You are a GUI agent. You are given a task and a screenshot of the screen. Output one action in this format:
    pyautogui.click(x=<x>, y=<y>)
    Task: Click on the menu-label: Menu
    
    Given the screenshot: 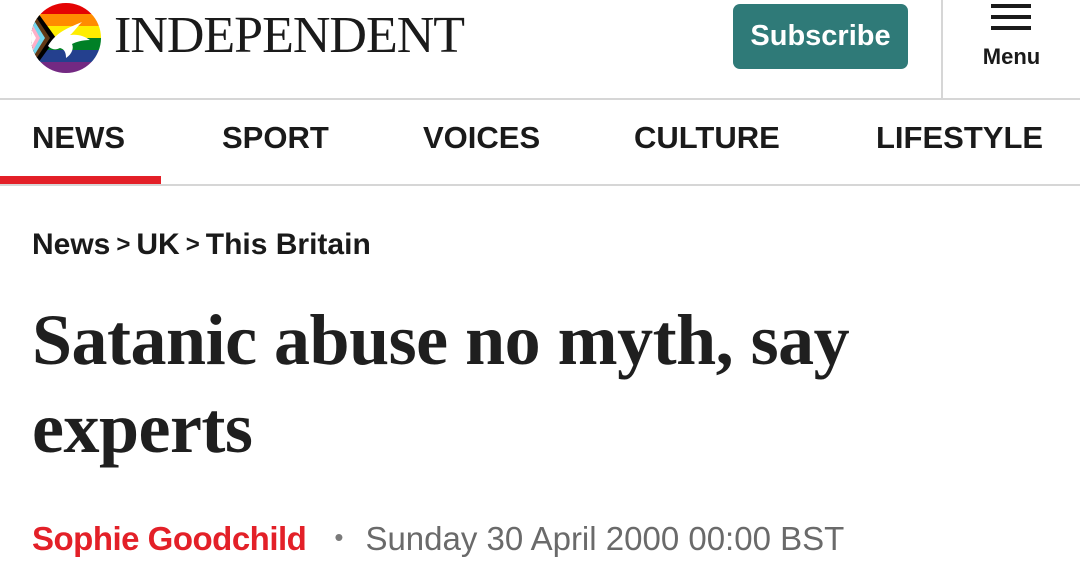 What is the action you would take?
    pyautogui.click(x=1011, y=56)
    